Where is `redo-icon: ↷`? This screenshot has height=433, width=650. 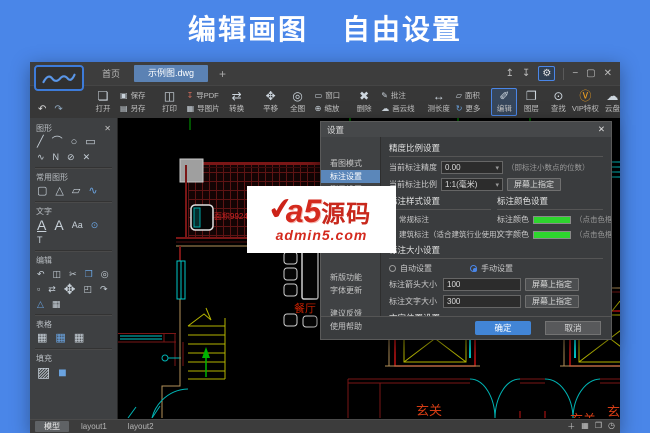
redo-icon: ↷ is located at coordinates (58, 109).